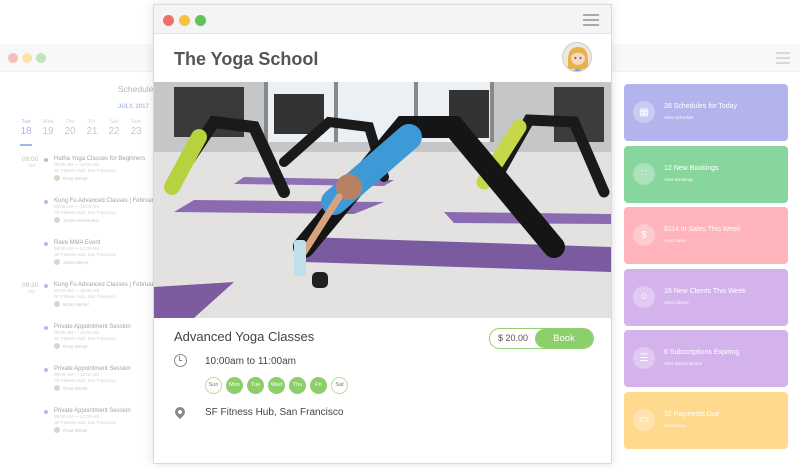 Image resolution: width=800 pixels, height=468 pixels. Describe the element at coordinates (706, 112) in the screenshot. I see `stat-card: ▦ 28 Schedules for Today View Schedule` at that location.